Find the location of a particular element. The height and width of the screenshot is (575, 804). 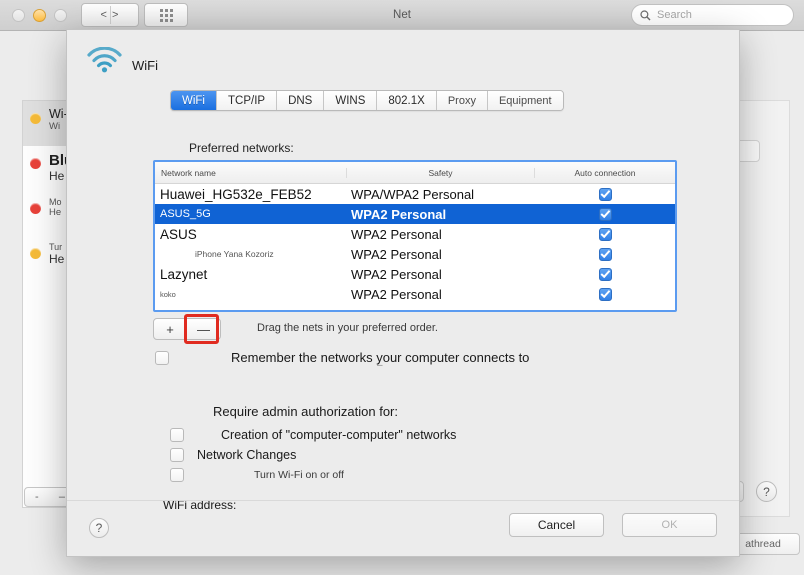

admin-option-toggle-wifi-row: Turn Wi-Fi on or off is located at coordinates (257, 475).